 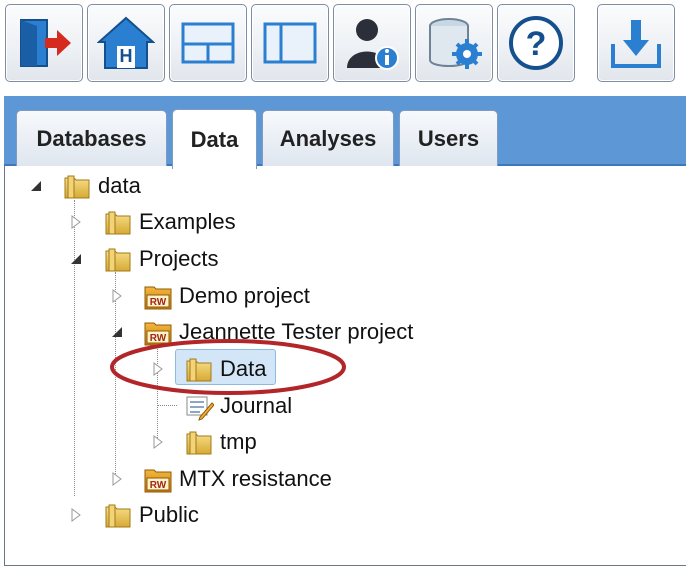 I want to click on exit-door-icon, so click(x=45, y=43).